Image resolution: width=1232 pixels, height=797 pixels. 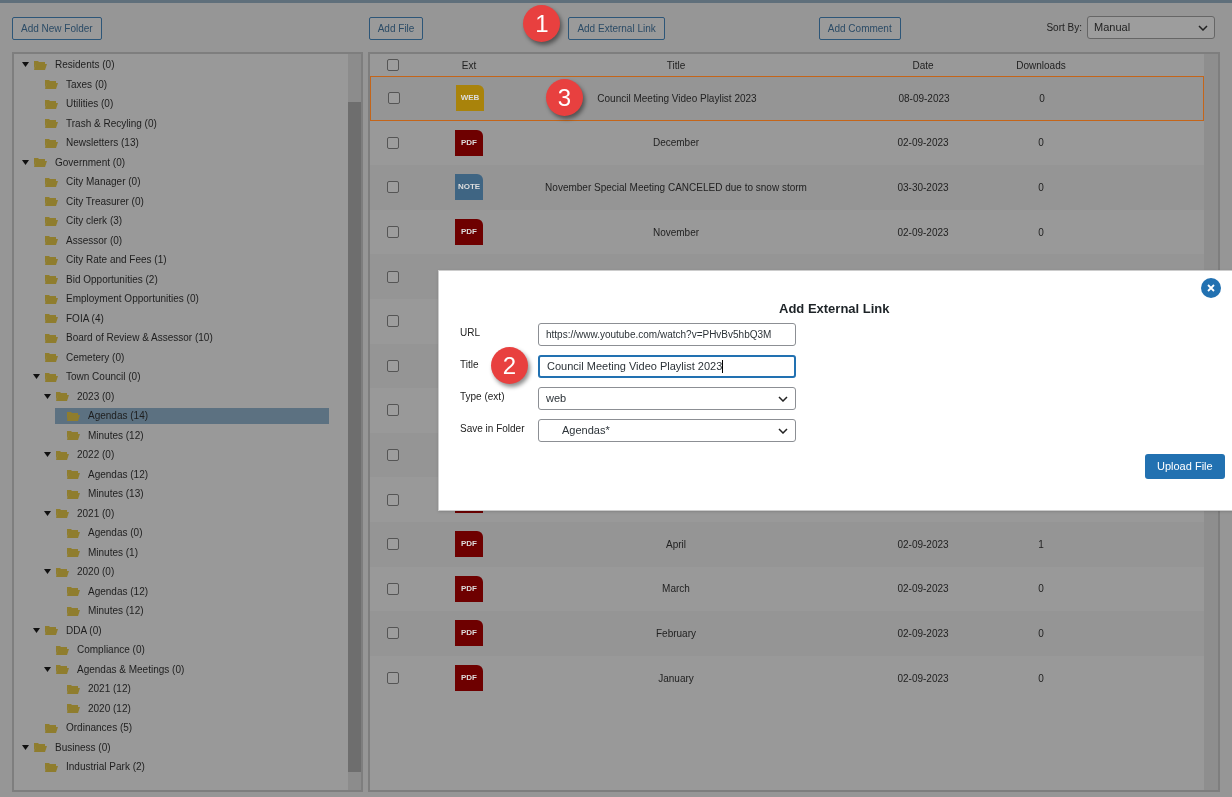 What do you see at coordinates (470, 98) in the screenshot?
I see `file-type-icon: WEB` at bounding box center [470, 98].